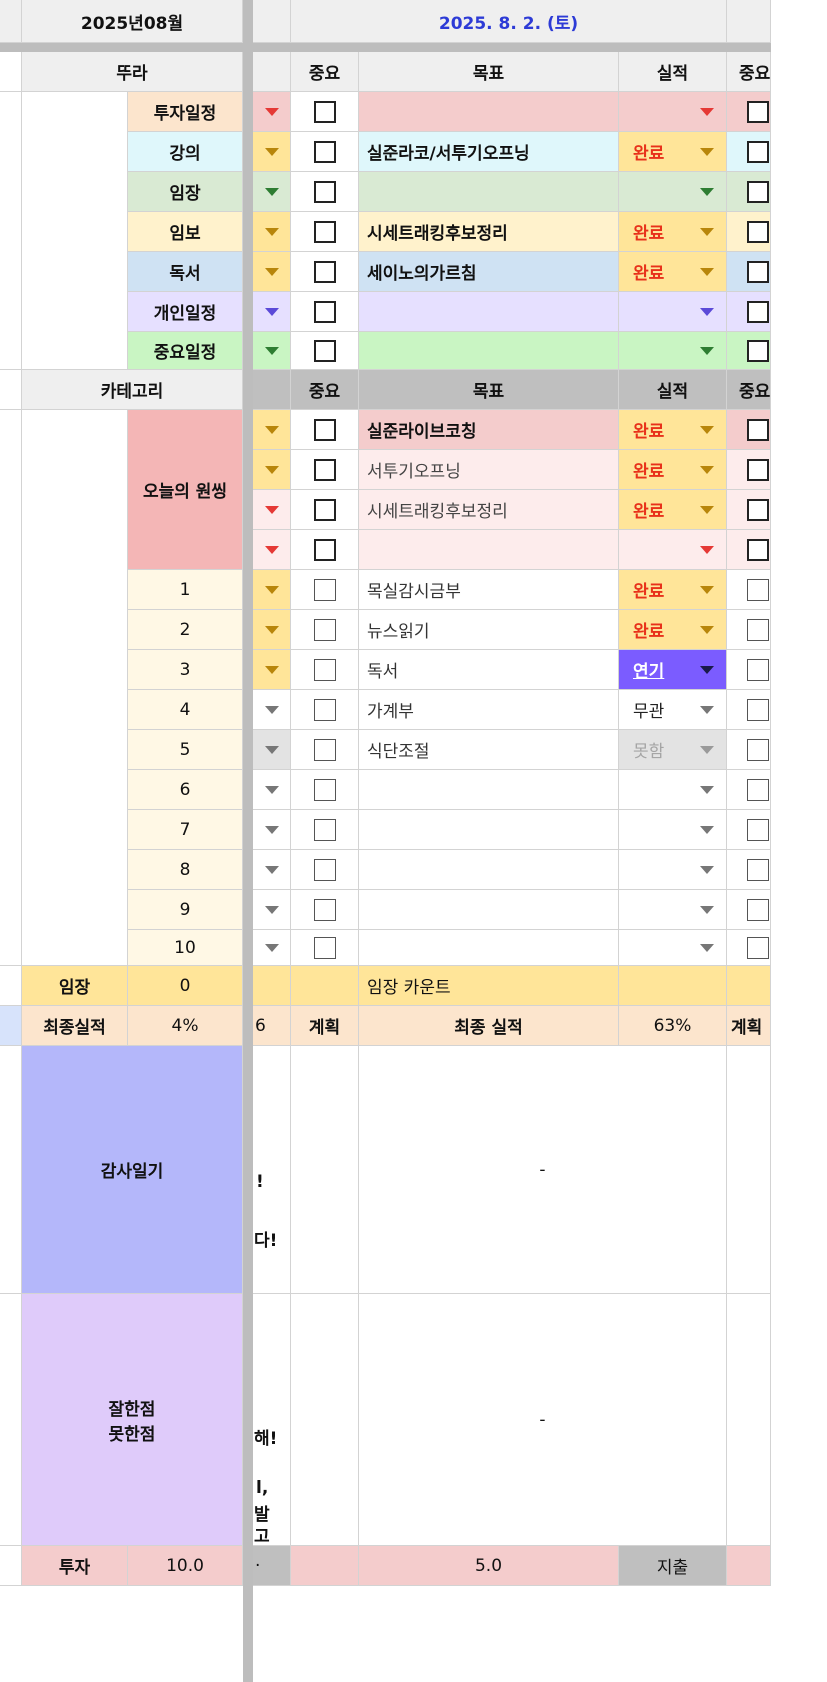 This screenshot has width=827, height=1682. I want to click on gratitude-entry: -, so click(543, 1170).